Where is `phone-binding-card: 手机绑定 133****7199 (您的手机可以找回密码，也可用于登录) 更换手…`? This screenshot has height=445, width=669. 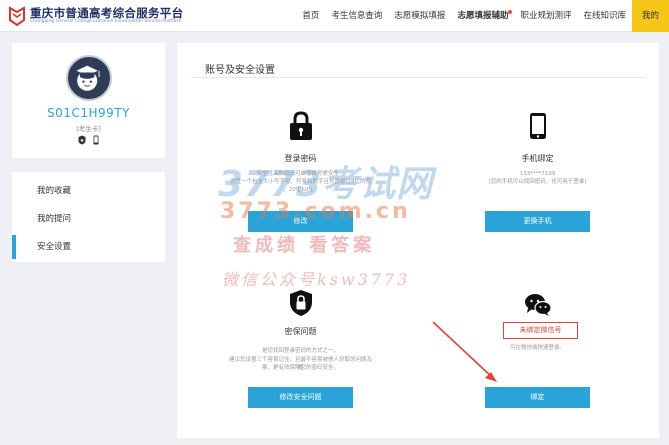 phone-binding-card: 手机绑定 133****7199 (您的手机可以找回密码，也可用于登录) 更换手… is located at coordinates (537, 172).